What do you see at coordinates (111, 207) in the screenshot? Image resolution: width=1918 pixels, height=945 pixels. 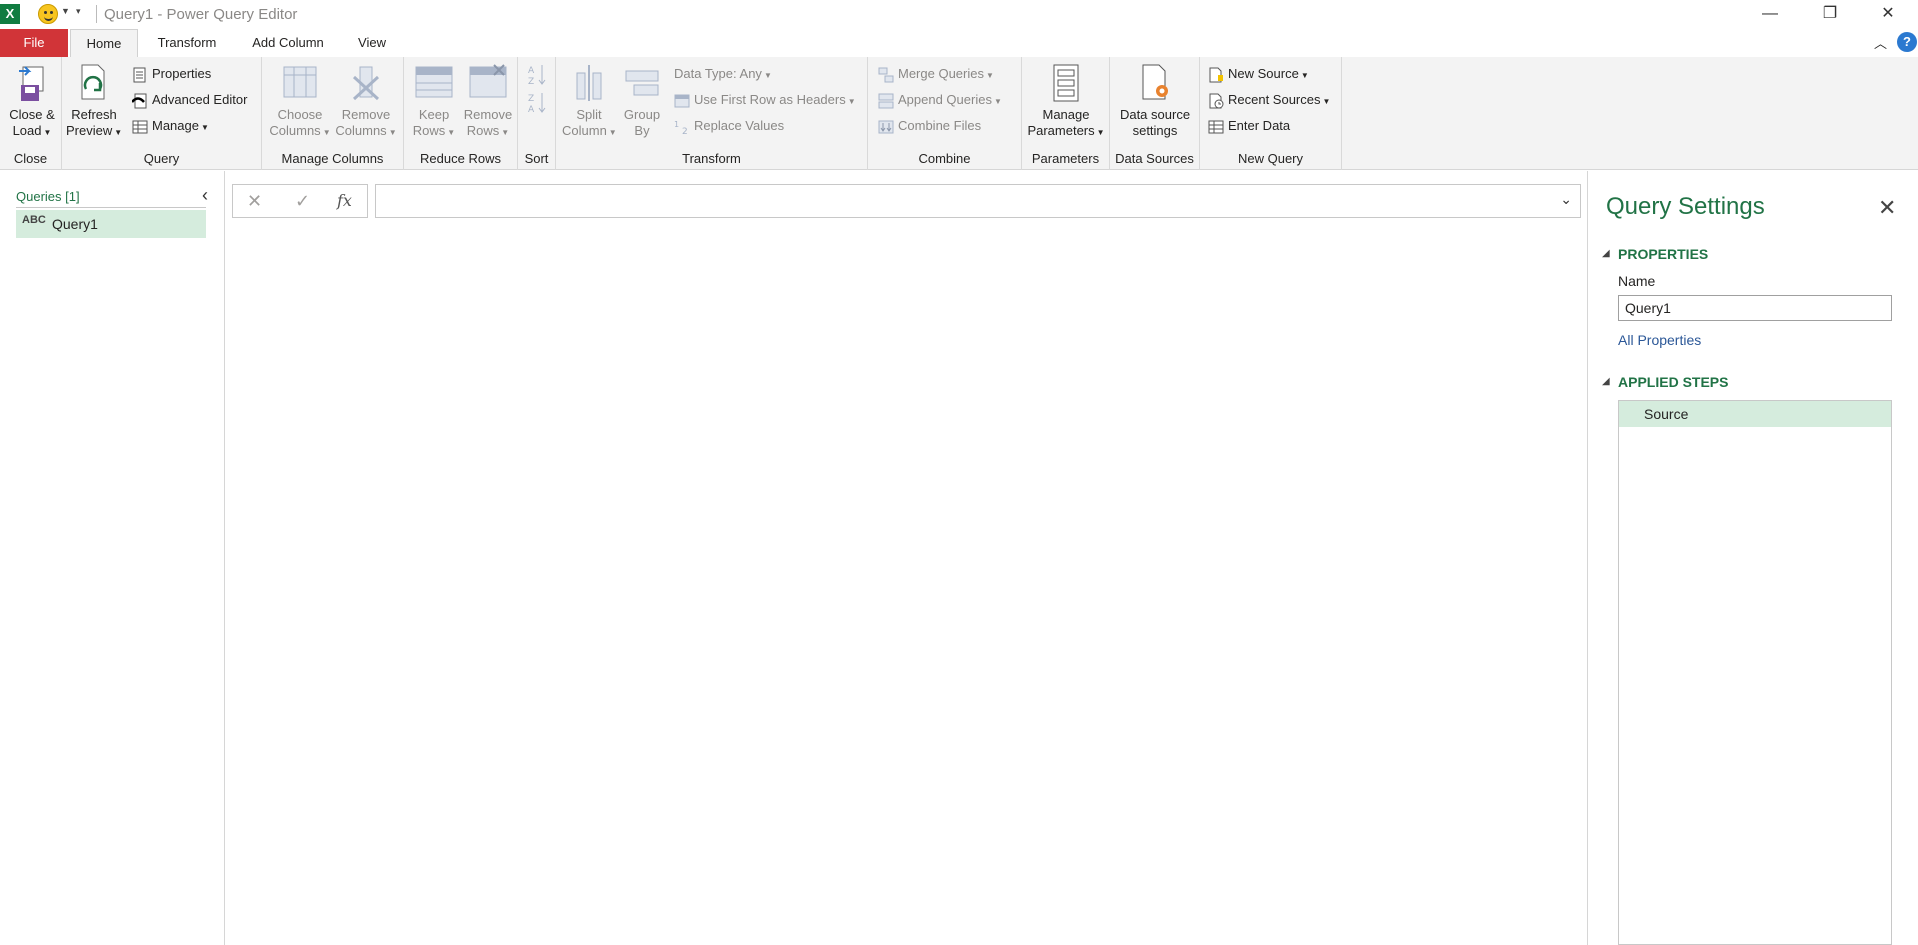 I see `queries-divider` at bounding box center [111, 207].